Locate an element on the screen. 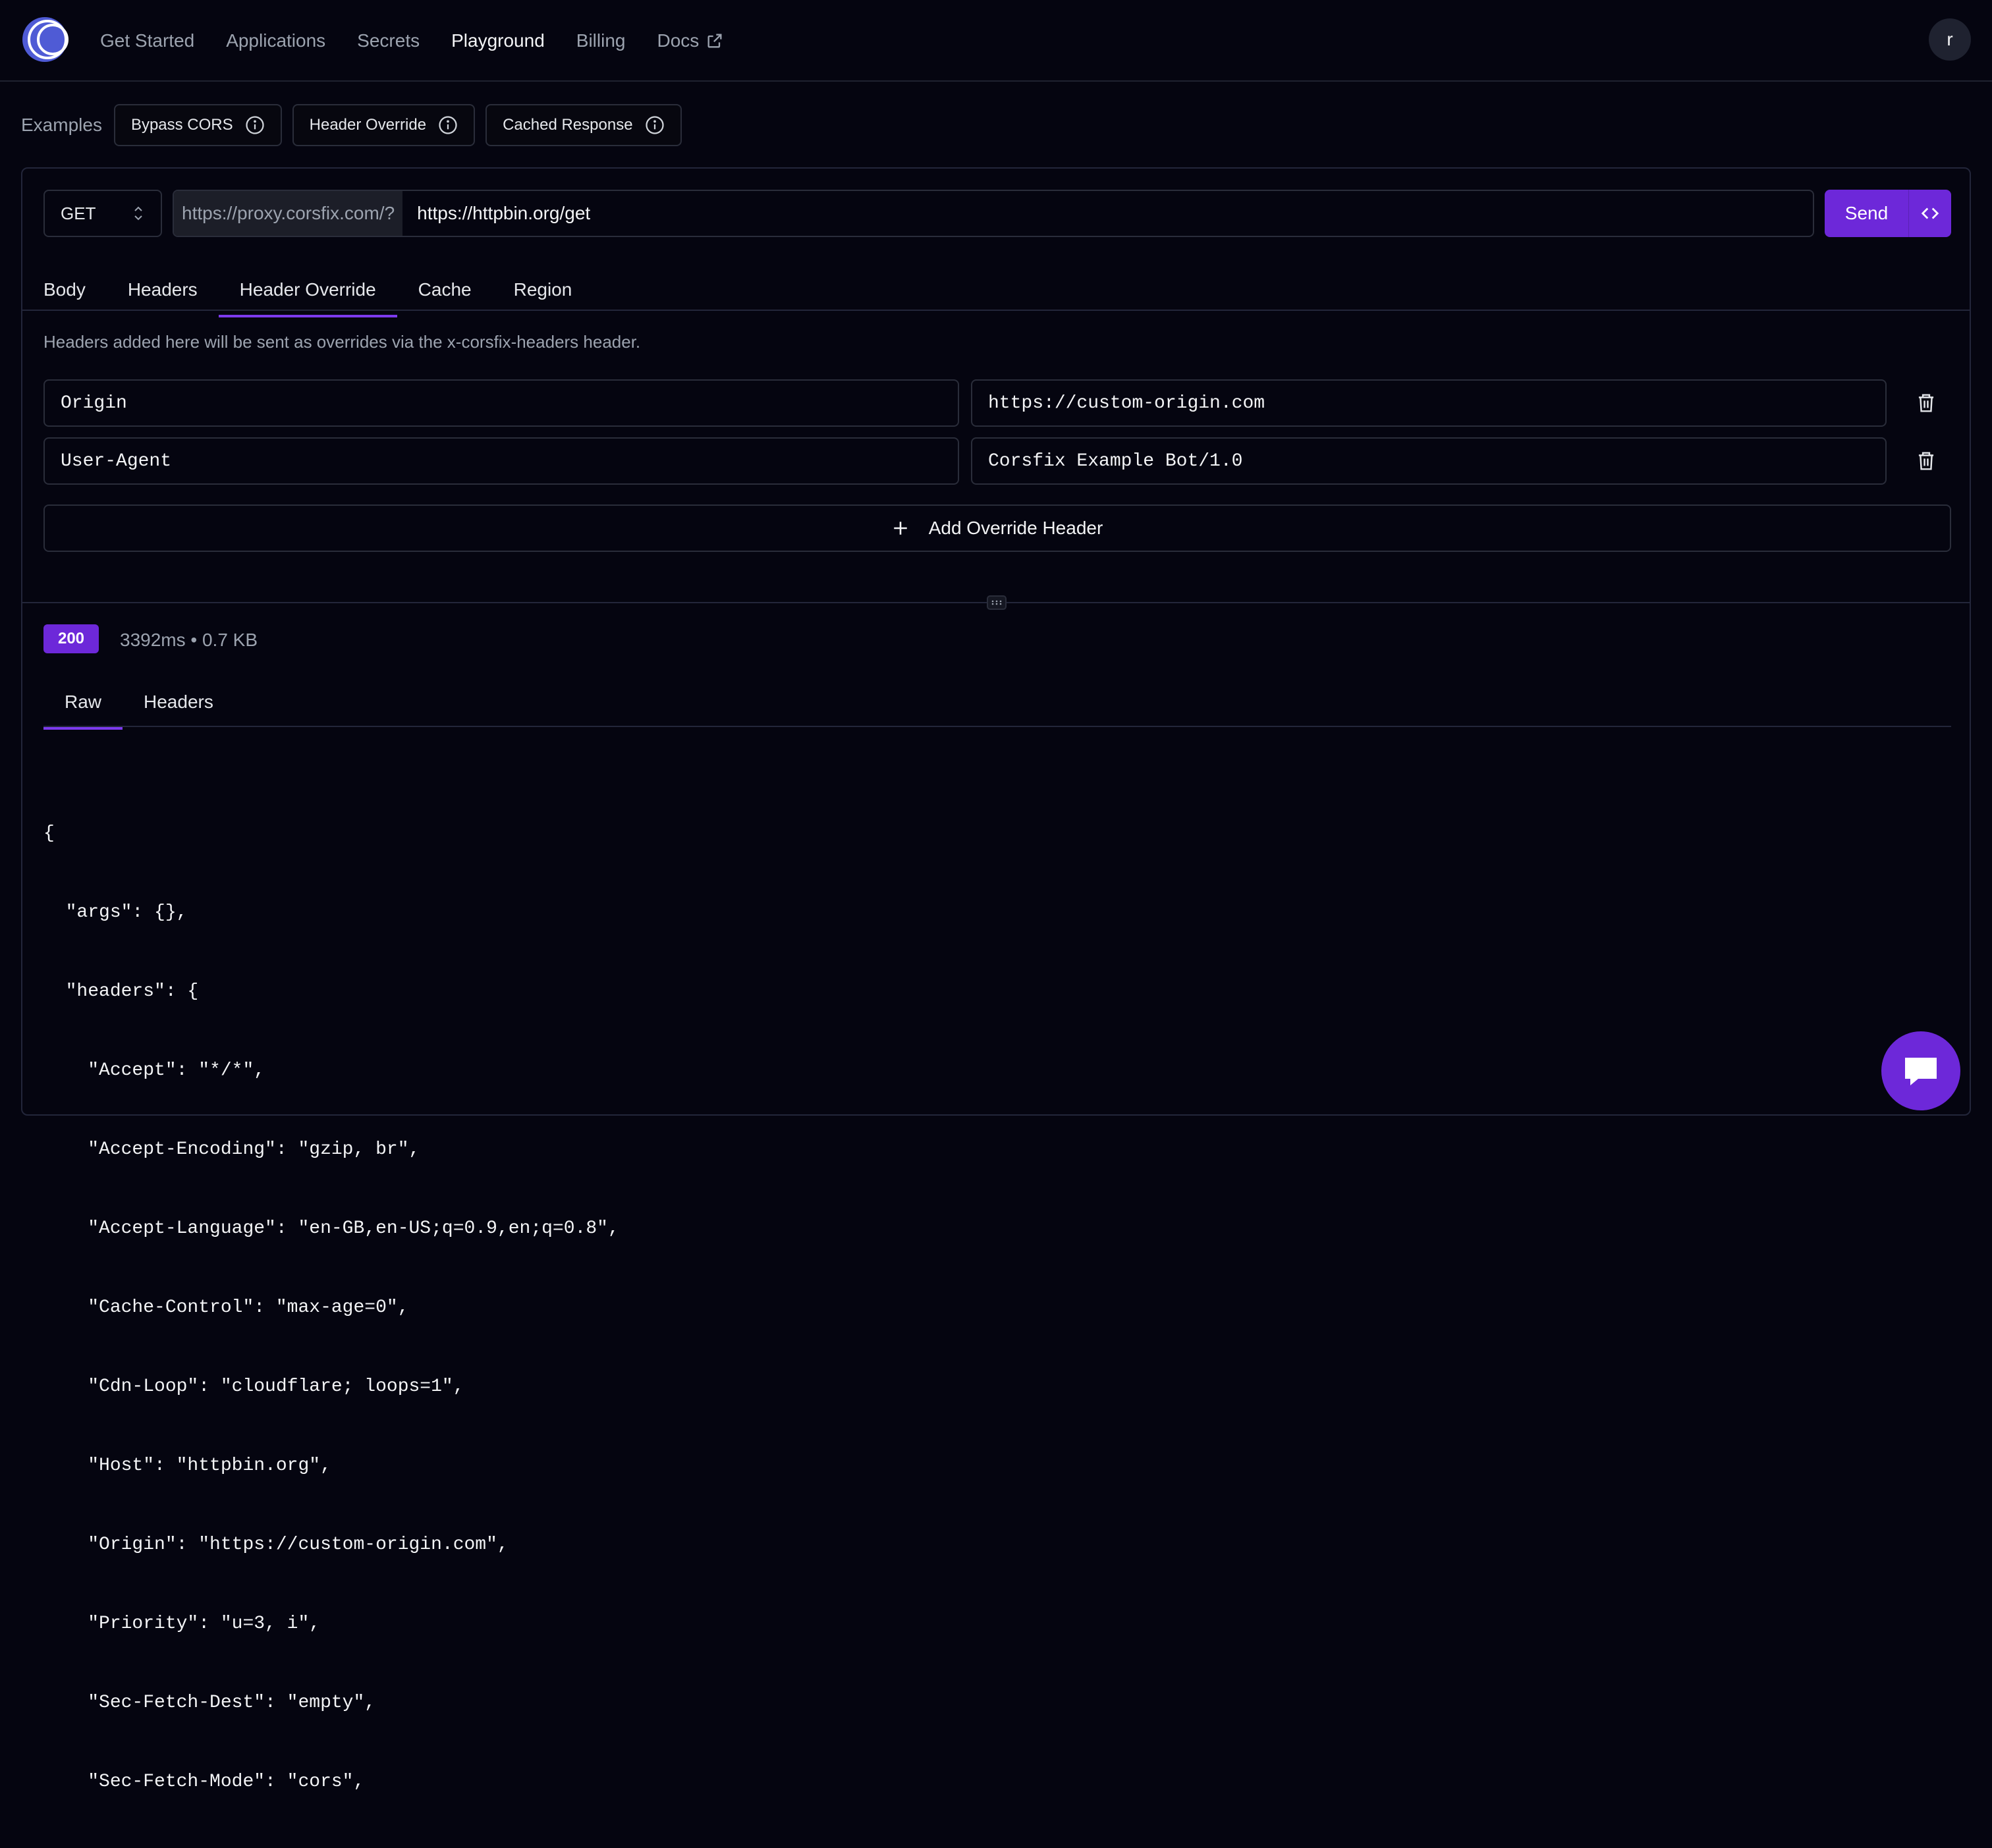 The image size is (1992, 1848). grip-icon is located at coordinates (996, 602).